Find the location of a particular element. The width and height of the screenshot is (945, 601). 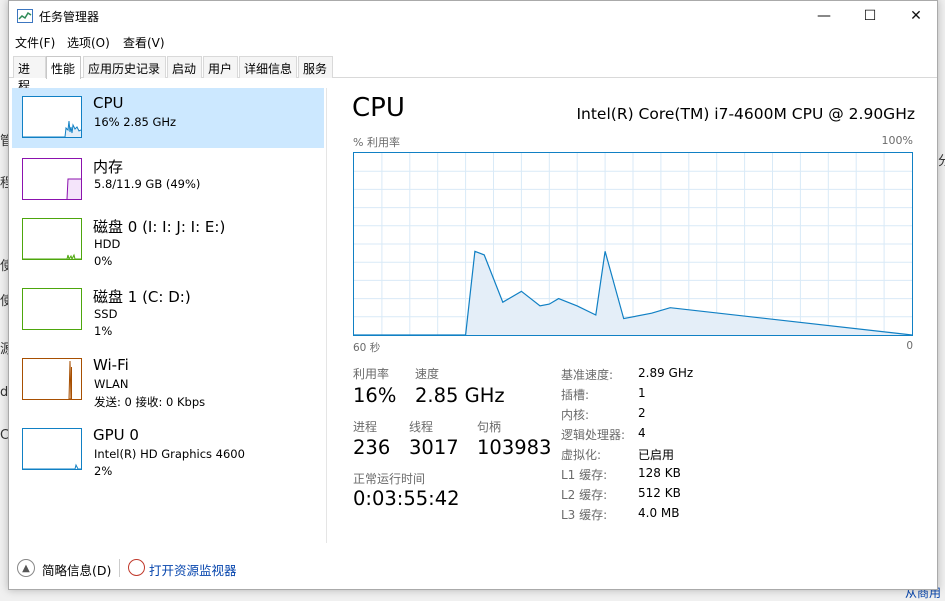

graph-y-max: 100% is located at coordinates (897, 140).